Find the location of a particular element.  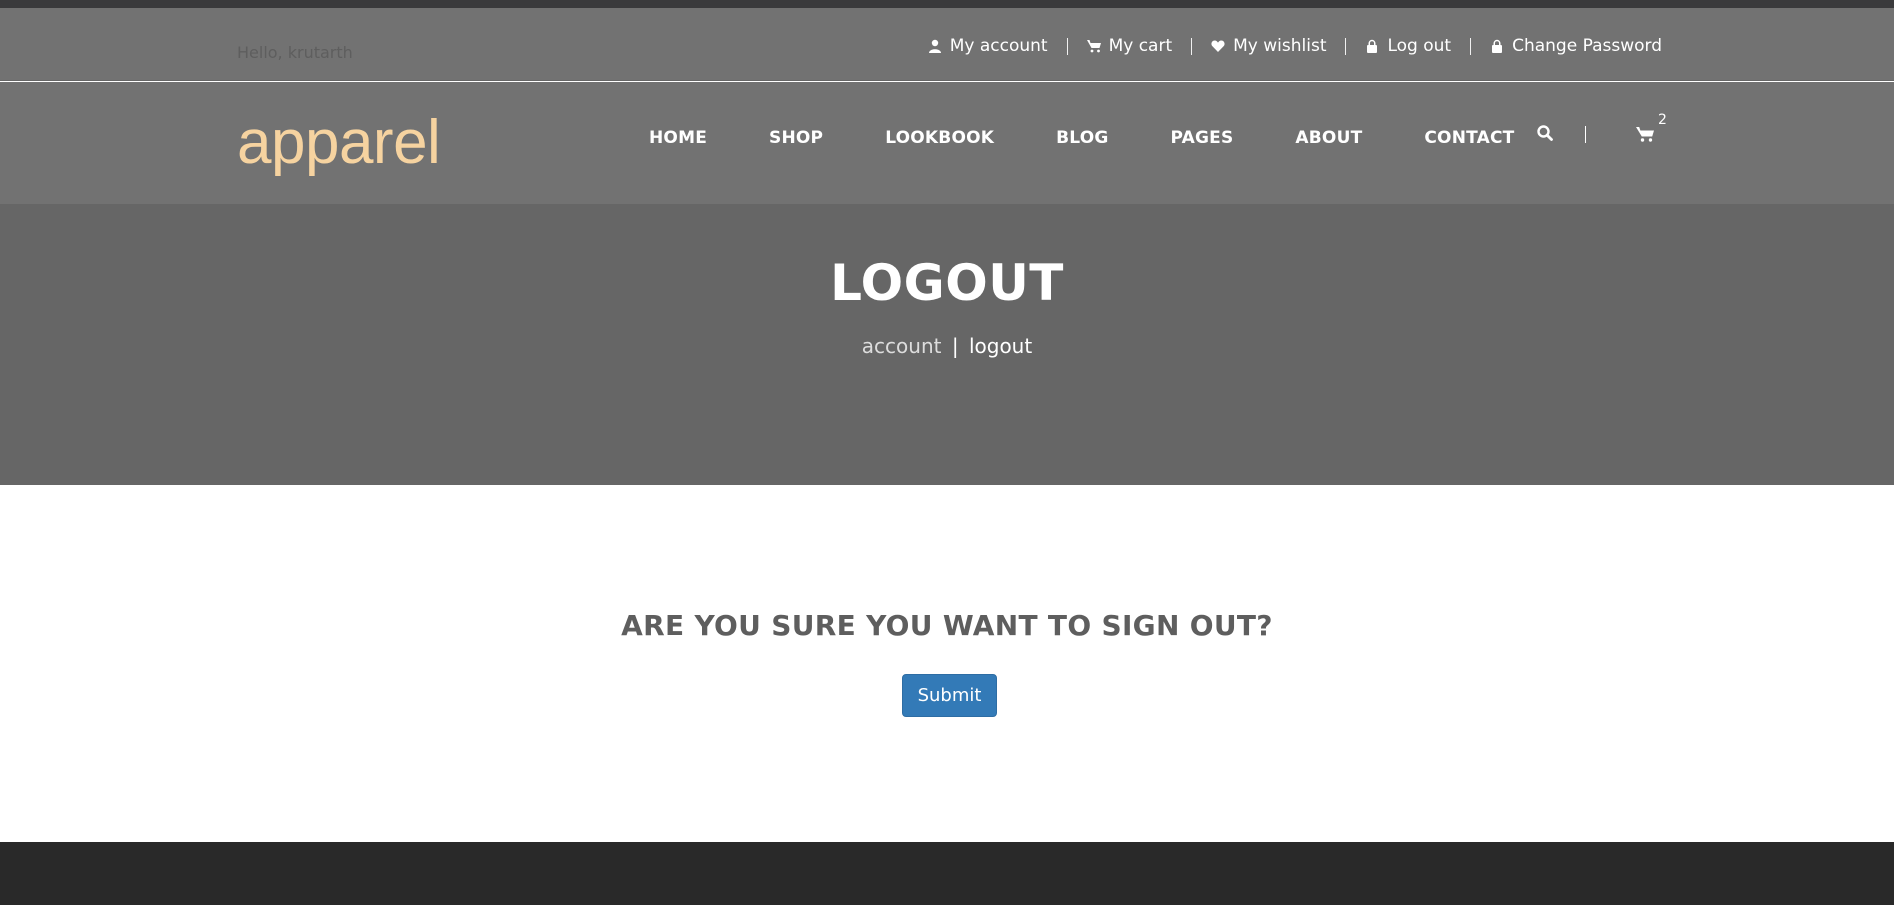

my-cart-label: My cart is located at coordinates (1140, 46).